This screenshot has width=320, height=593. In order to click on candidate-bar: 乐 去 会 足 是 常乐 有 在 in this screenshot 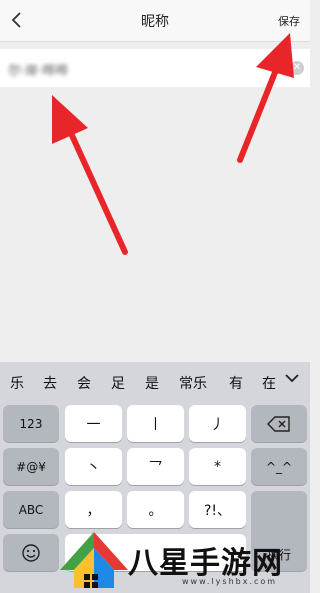, I will do `click(155, 381)`.